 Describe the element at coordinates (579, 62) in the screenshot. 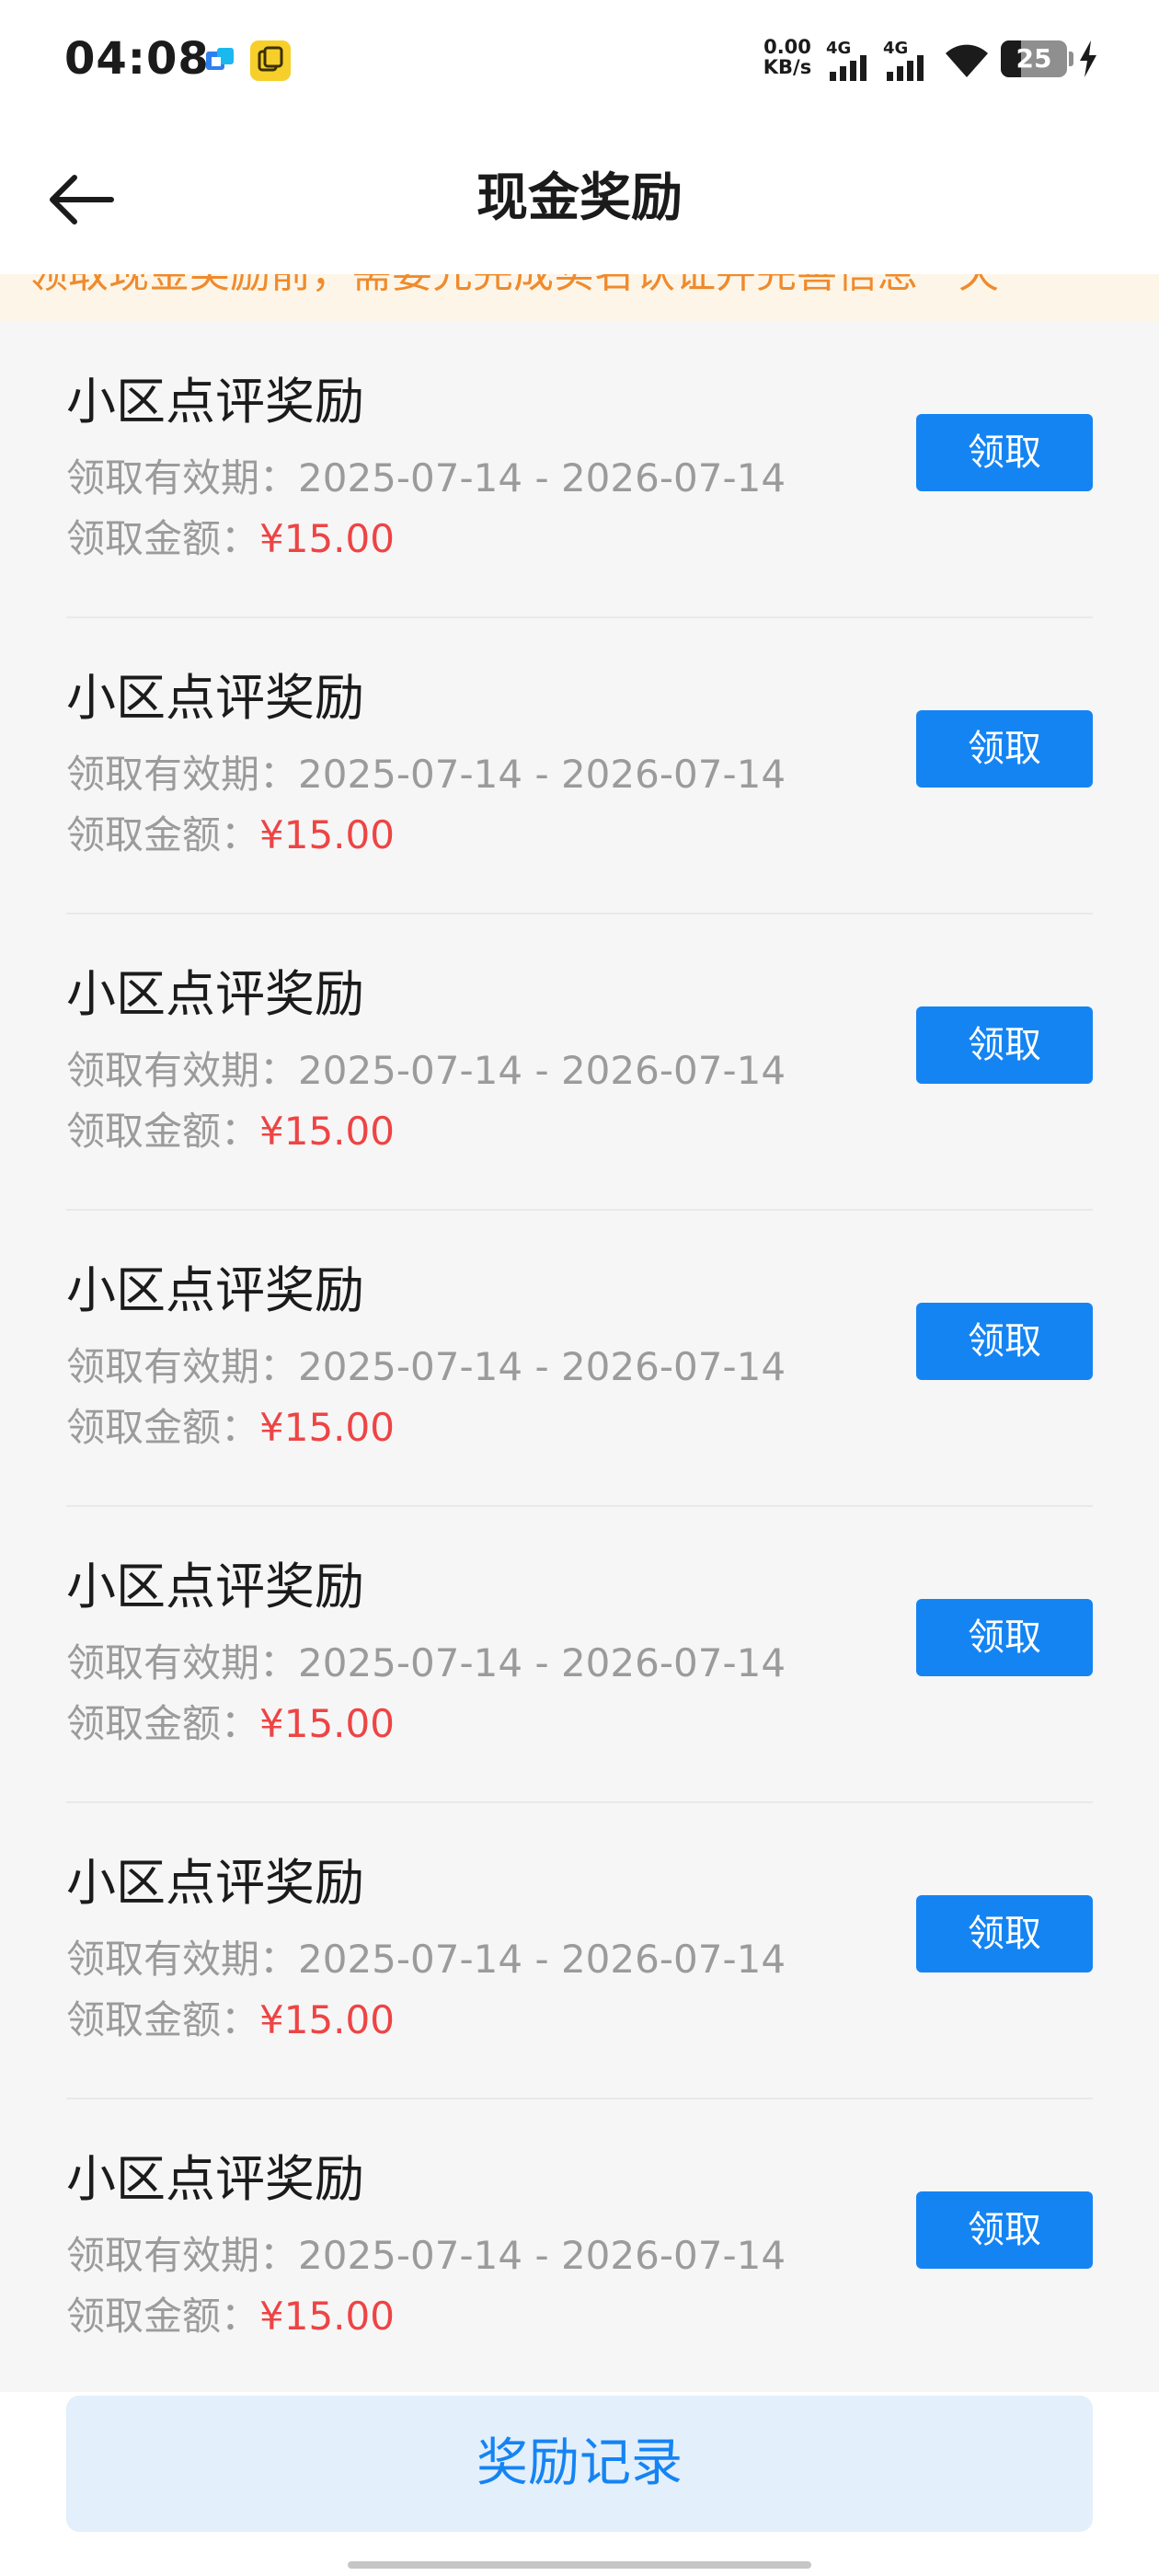

I see `status-bar: 04:08 0.00 KB/s 4G 4G 25` at that location.